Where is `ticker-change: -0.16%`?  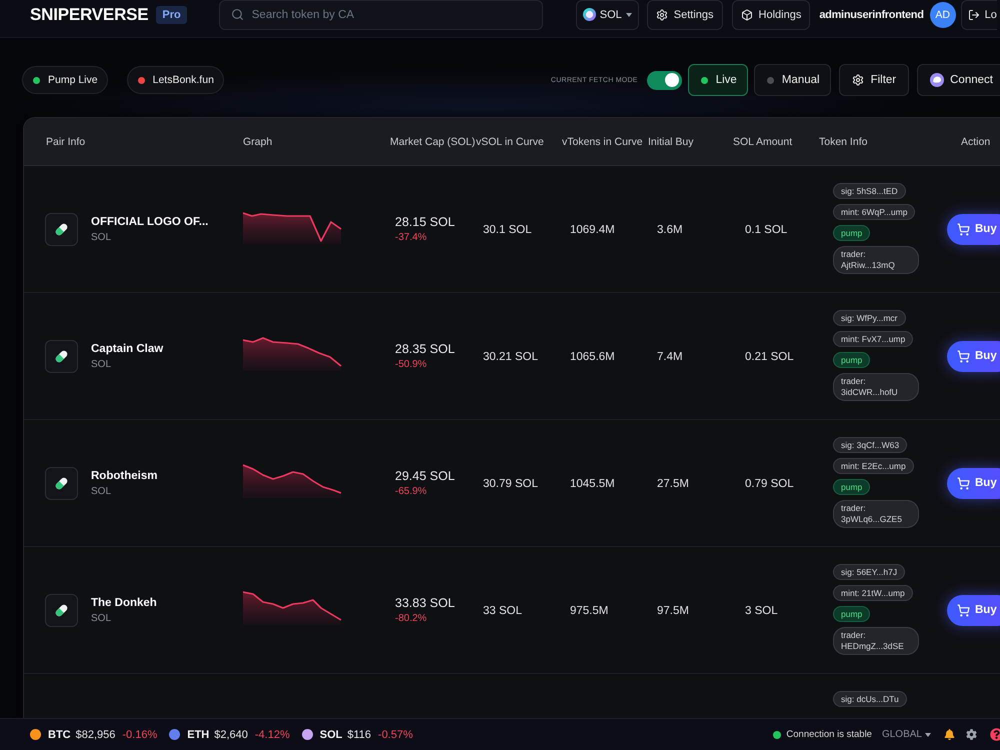 ticker-change: -0.16% is located at coordinates (140, 734).